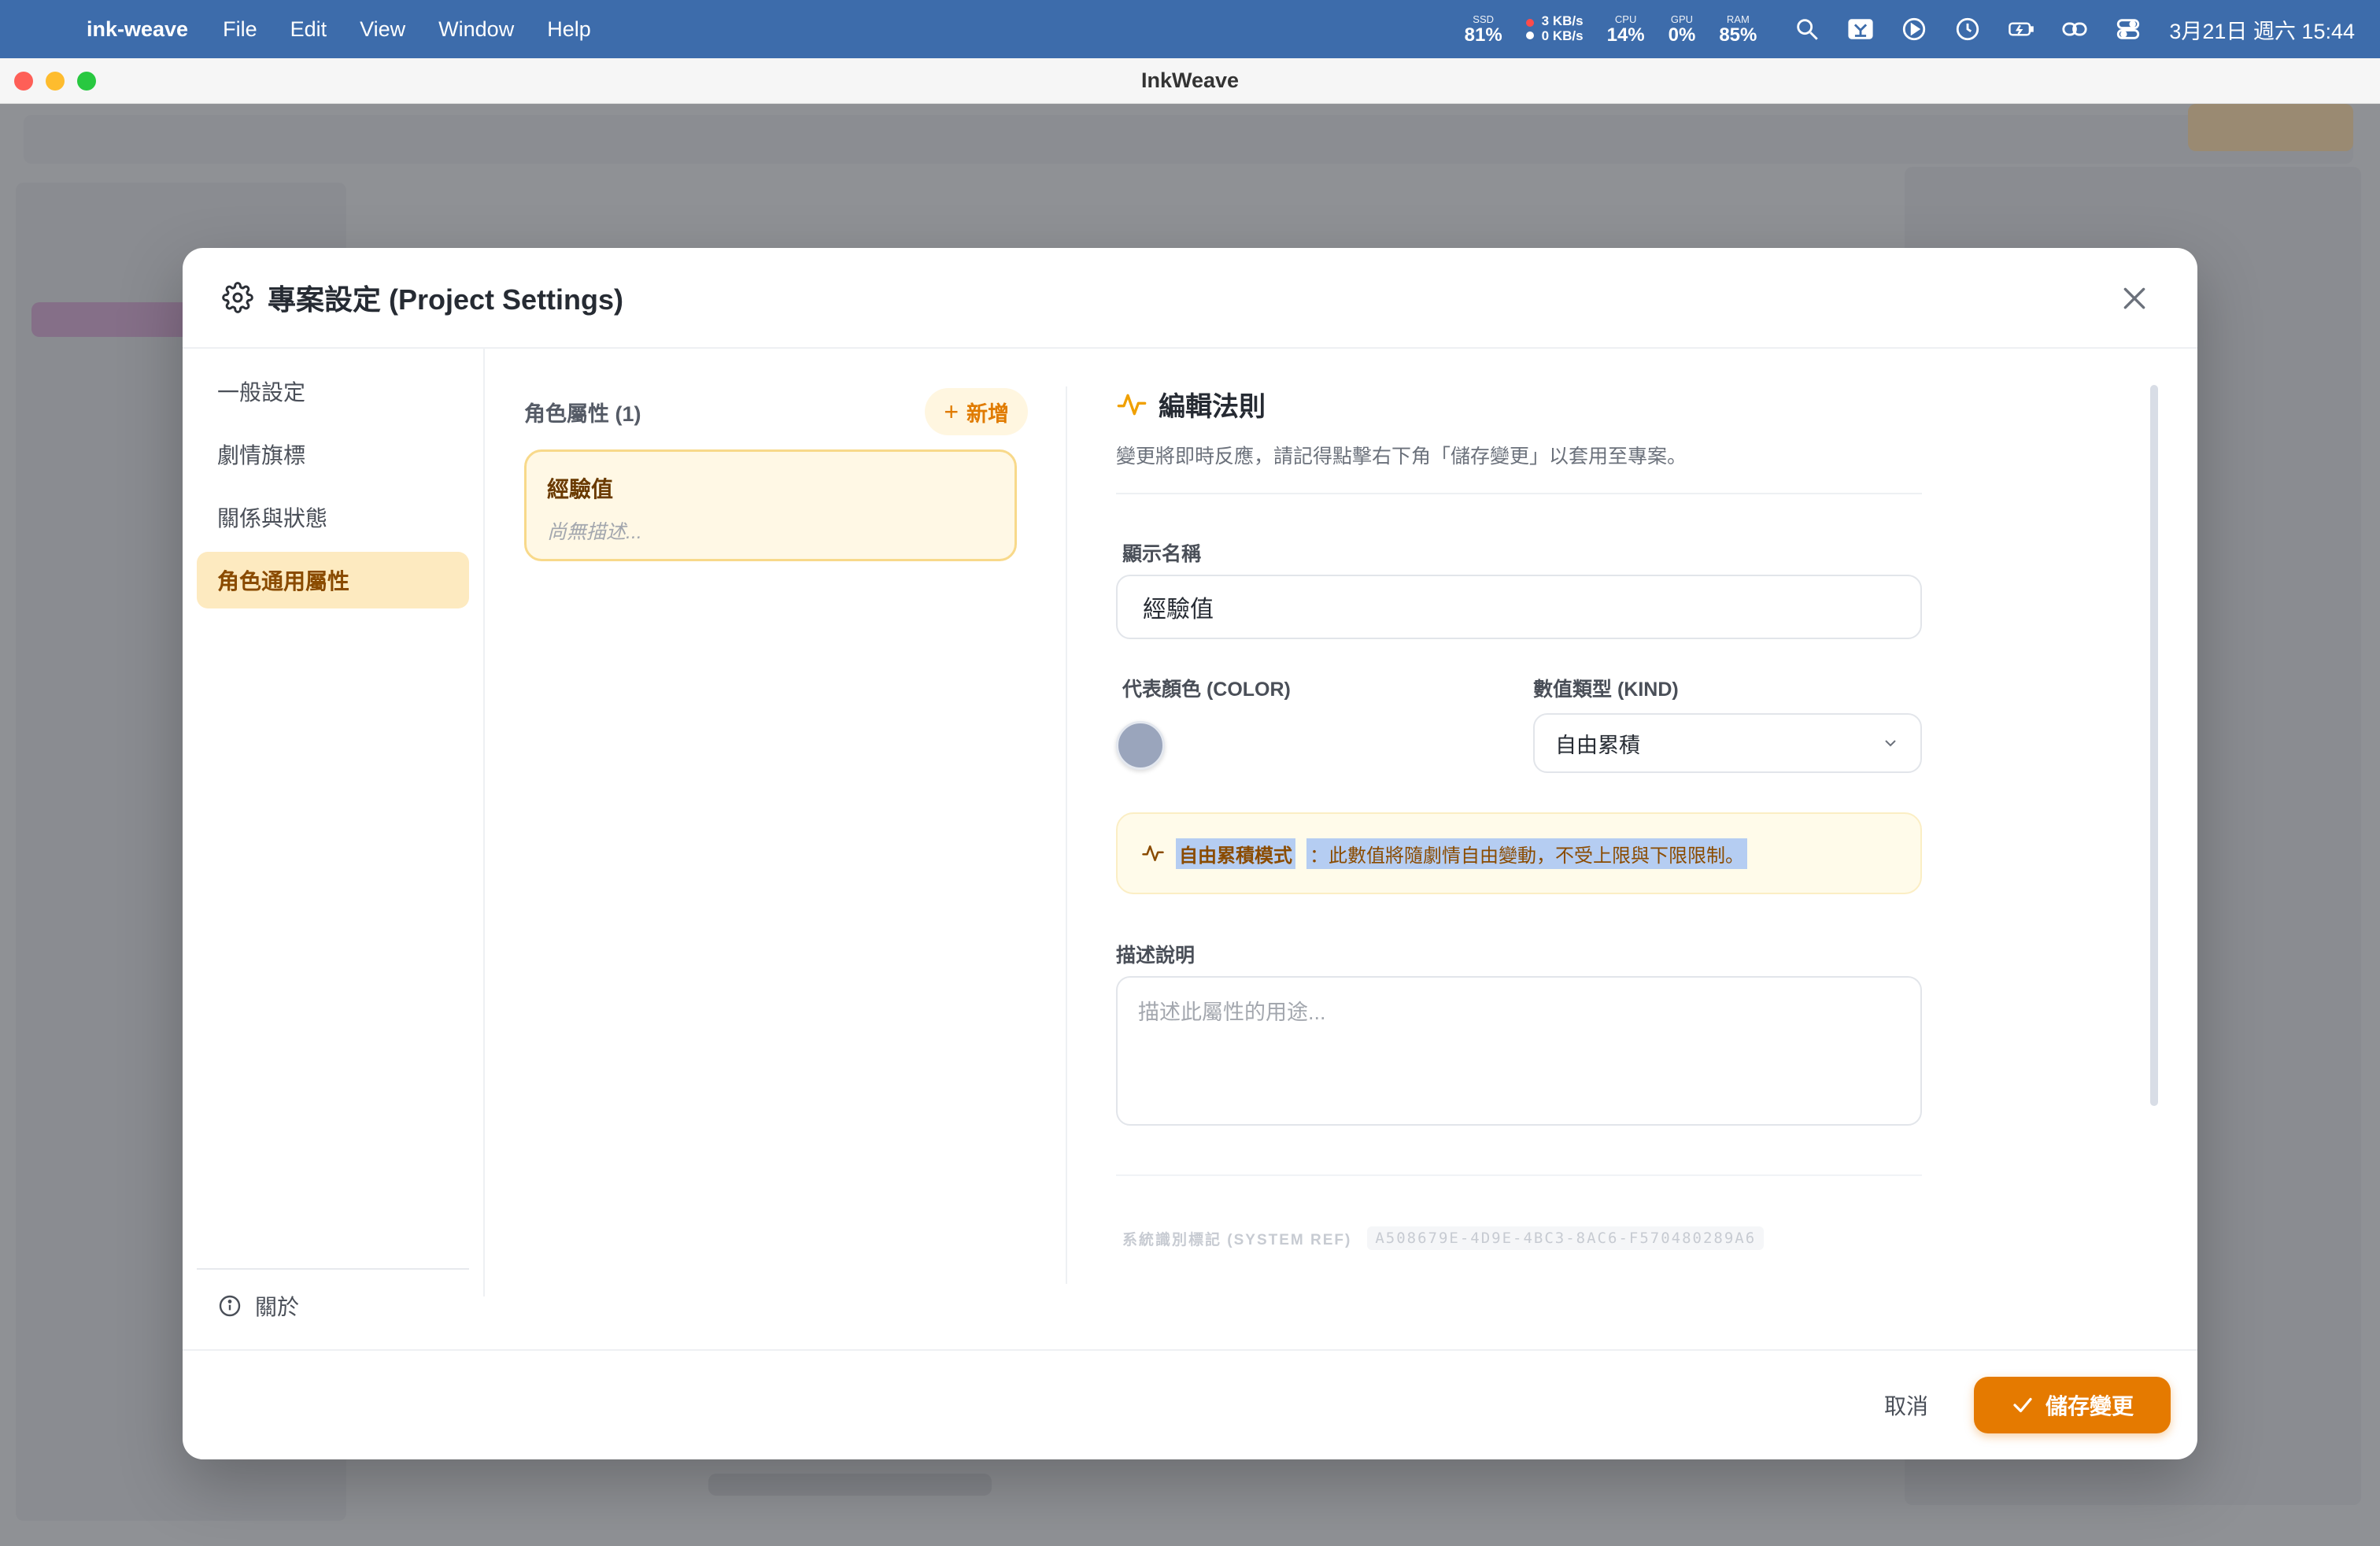  What do you see at coordinates (2128, 29) in the screenshot?
I see `control-center-icon` at bounding box center [2128, 29].